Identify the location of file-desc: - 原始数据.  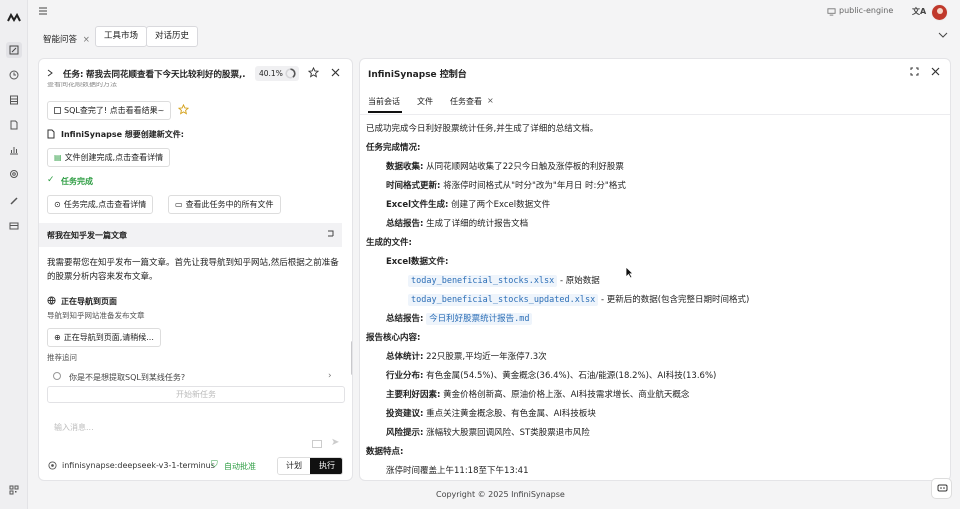
(580, 281).